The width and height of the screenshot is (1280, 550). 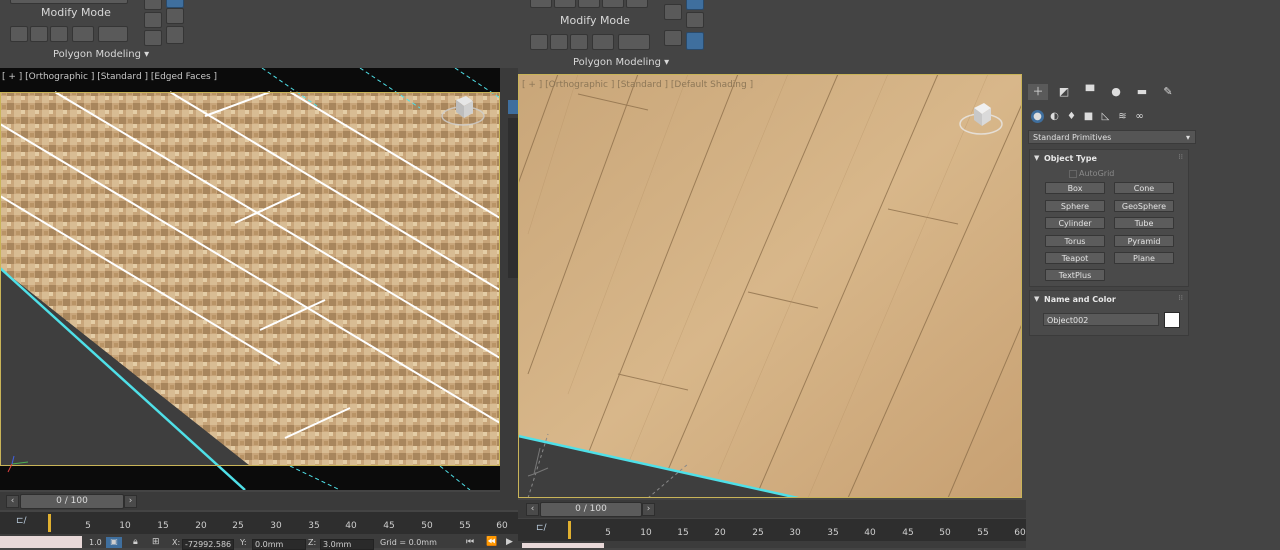 I want to click on tick-label: 25, so click(x=758, y=533).